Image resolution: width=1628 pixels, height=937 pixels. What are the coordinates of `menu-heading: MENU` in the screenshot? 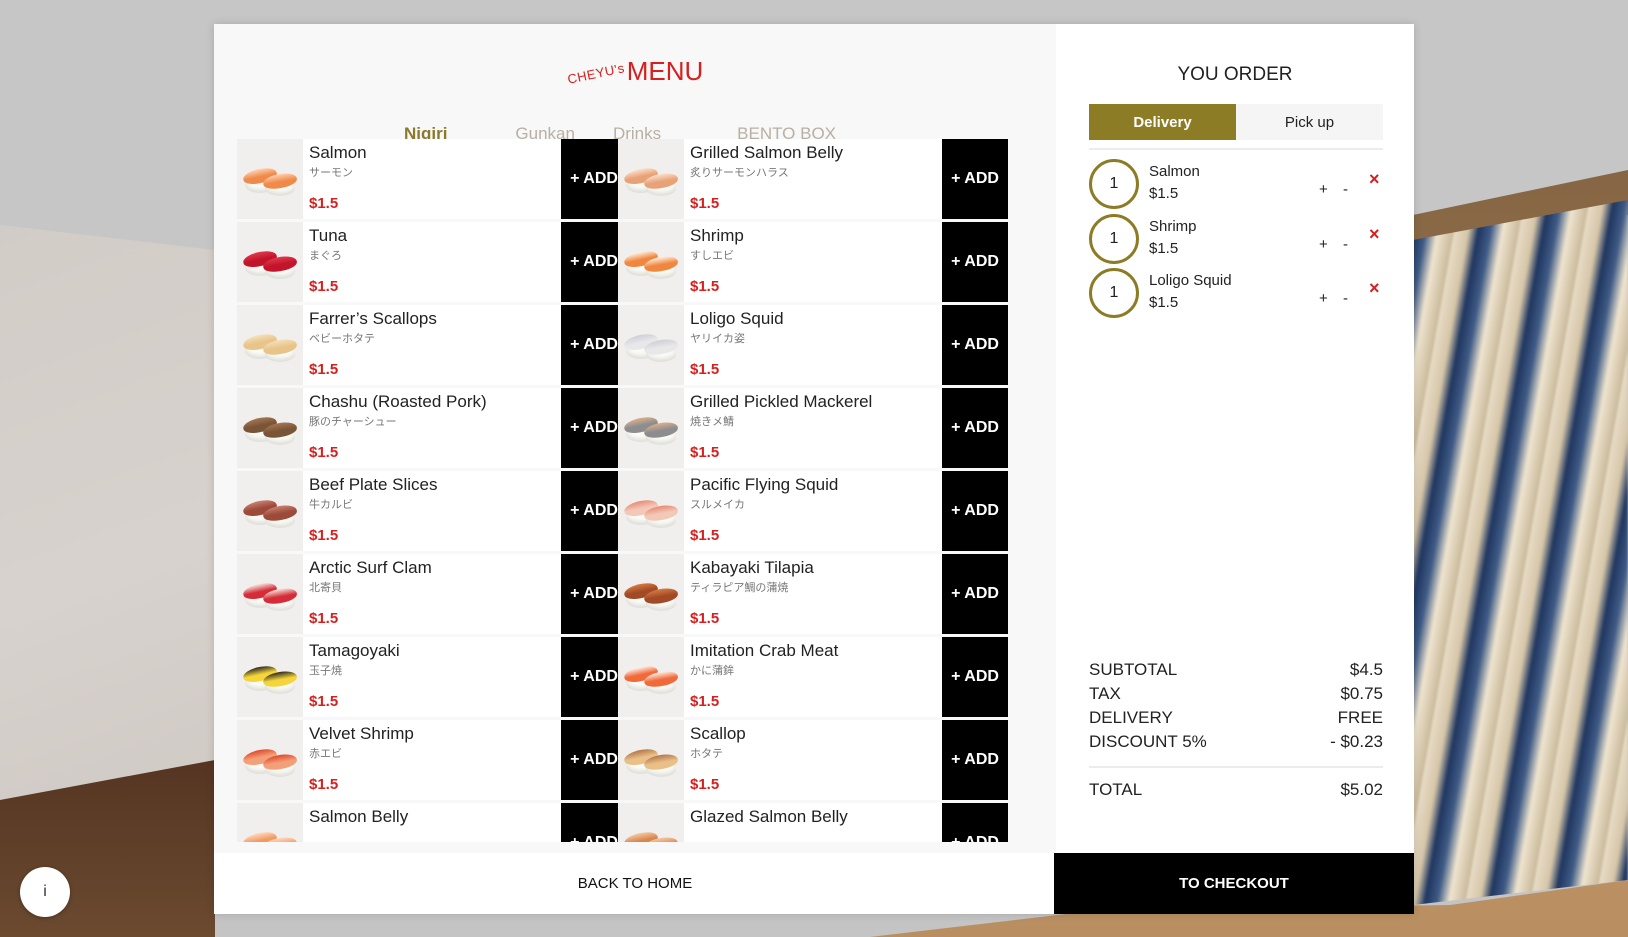 It's located at (665, 71).